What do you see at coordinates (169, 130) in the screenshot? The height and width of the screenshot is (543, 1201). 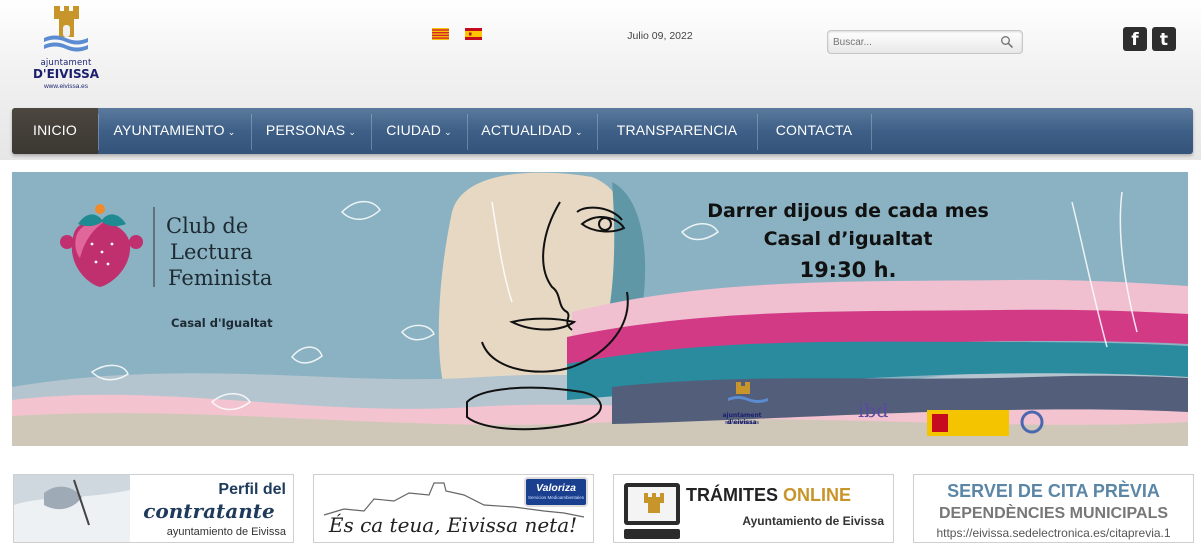 I see `nav-item-label: AYUNTAMIENTO` at bounding box center [169, 130].